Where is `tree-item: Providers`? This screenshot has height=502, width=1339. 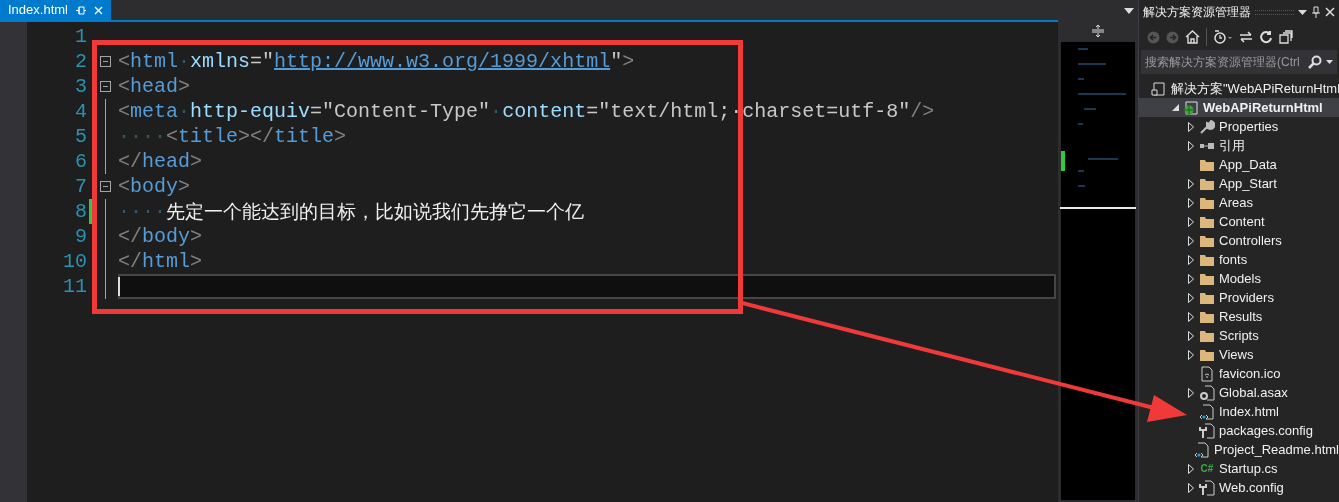
tree-item: Providers is located at coordinates (1239, 297).